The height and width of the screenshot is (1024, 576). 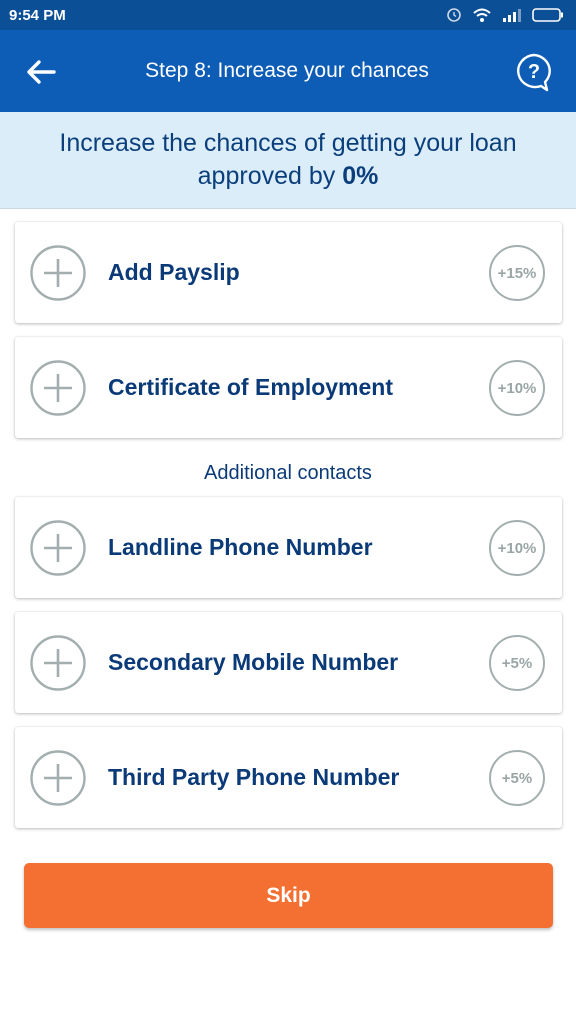 I want to click on page-title: Step 8: Increase your chances, so click(x=287, y=70).